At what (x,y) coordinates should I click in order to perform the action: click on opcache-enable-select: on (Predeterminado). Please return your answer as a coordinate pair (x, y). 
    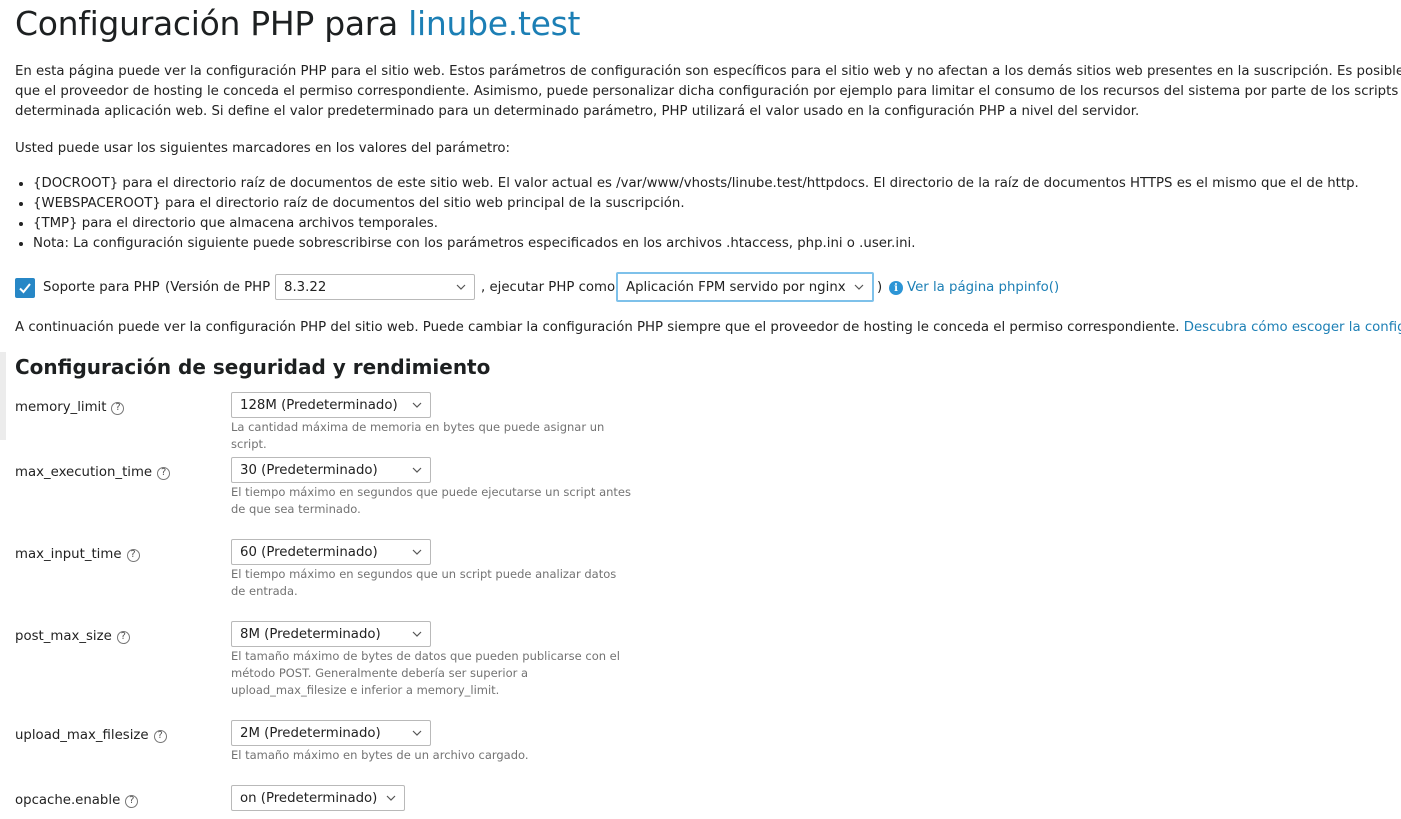
    Looking at the image, I should click on (318, 798).